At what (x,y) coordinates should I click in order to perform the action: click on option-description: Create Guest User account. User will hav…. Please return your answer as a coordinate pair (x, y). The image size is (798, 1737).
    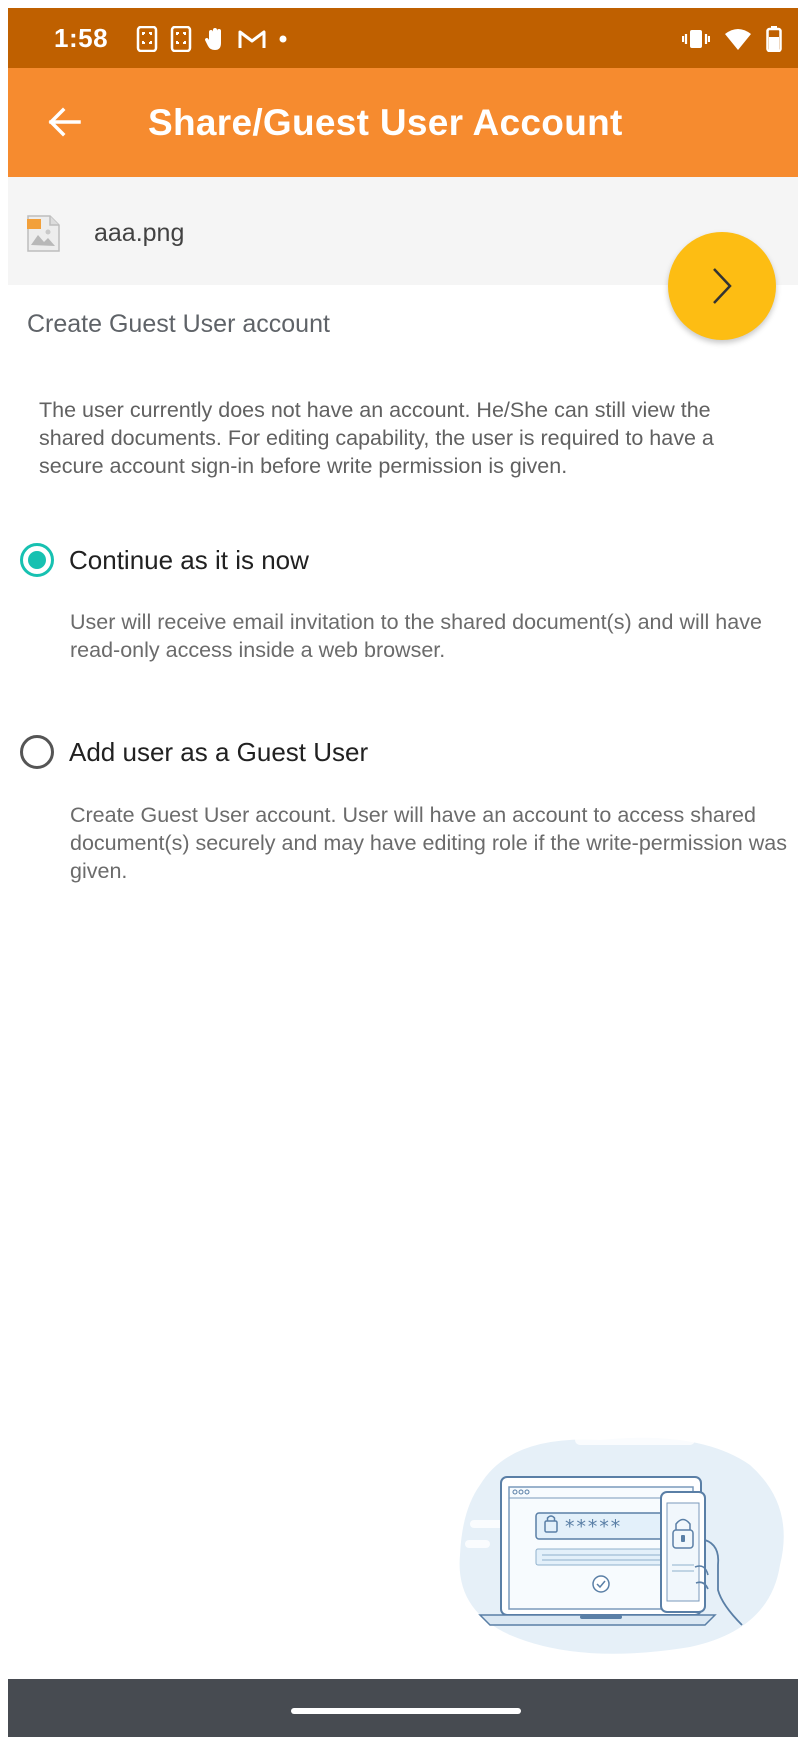
    Looking at the image, I should click on (428, 843).